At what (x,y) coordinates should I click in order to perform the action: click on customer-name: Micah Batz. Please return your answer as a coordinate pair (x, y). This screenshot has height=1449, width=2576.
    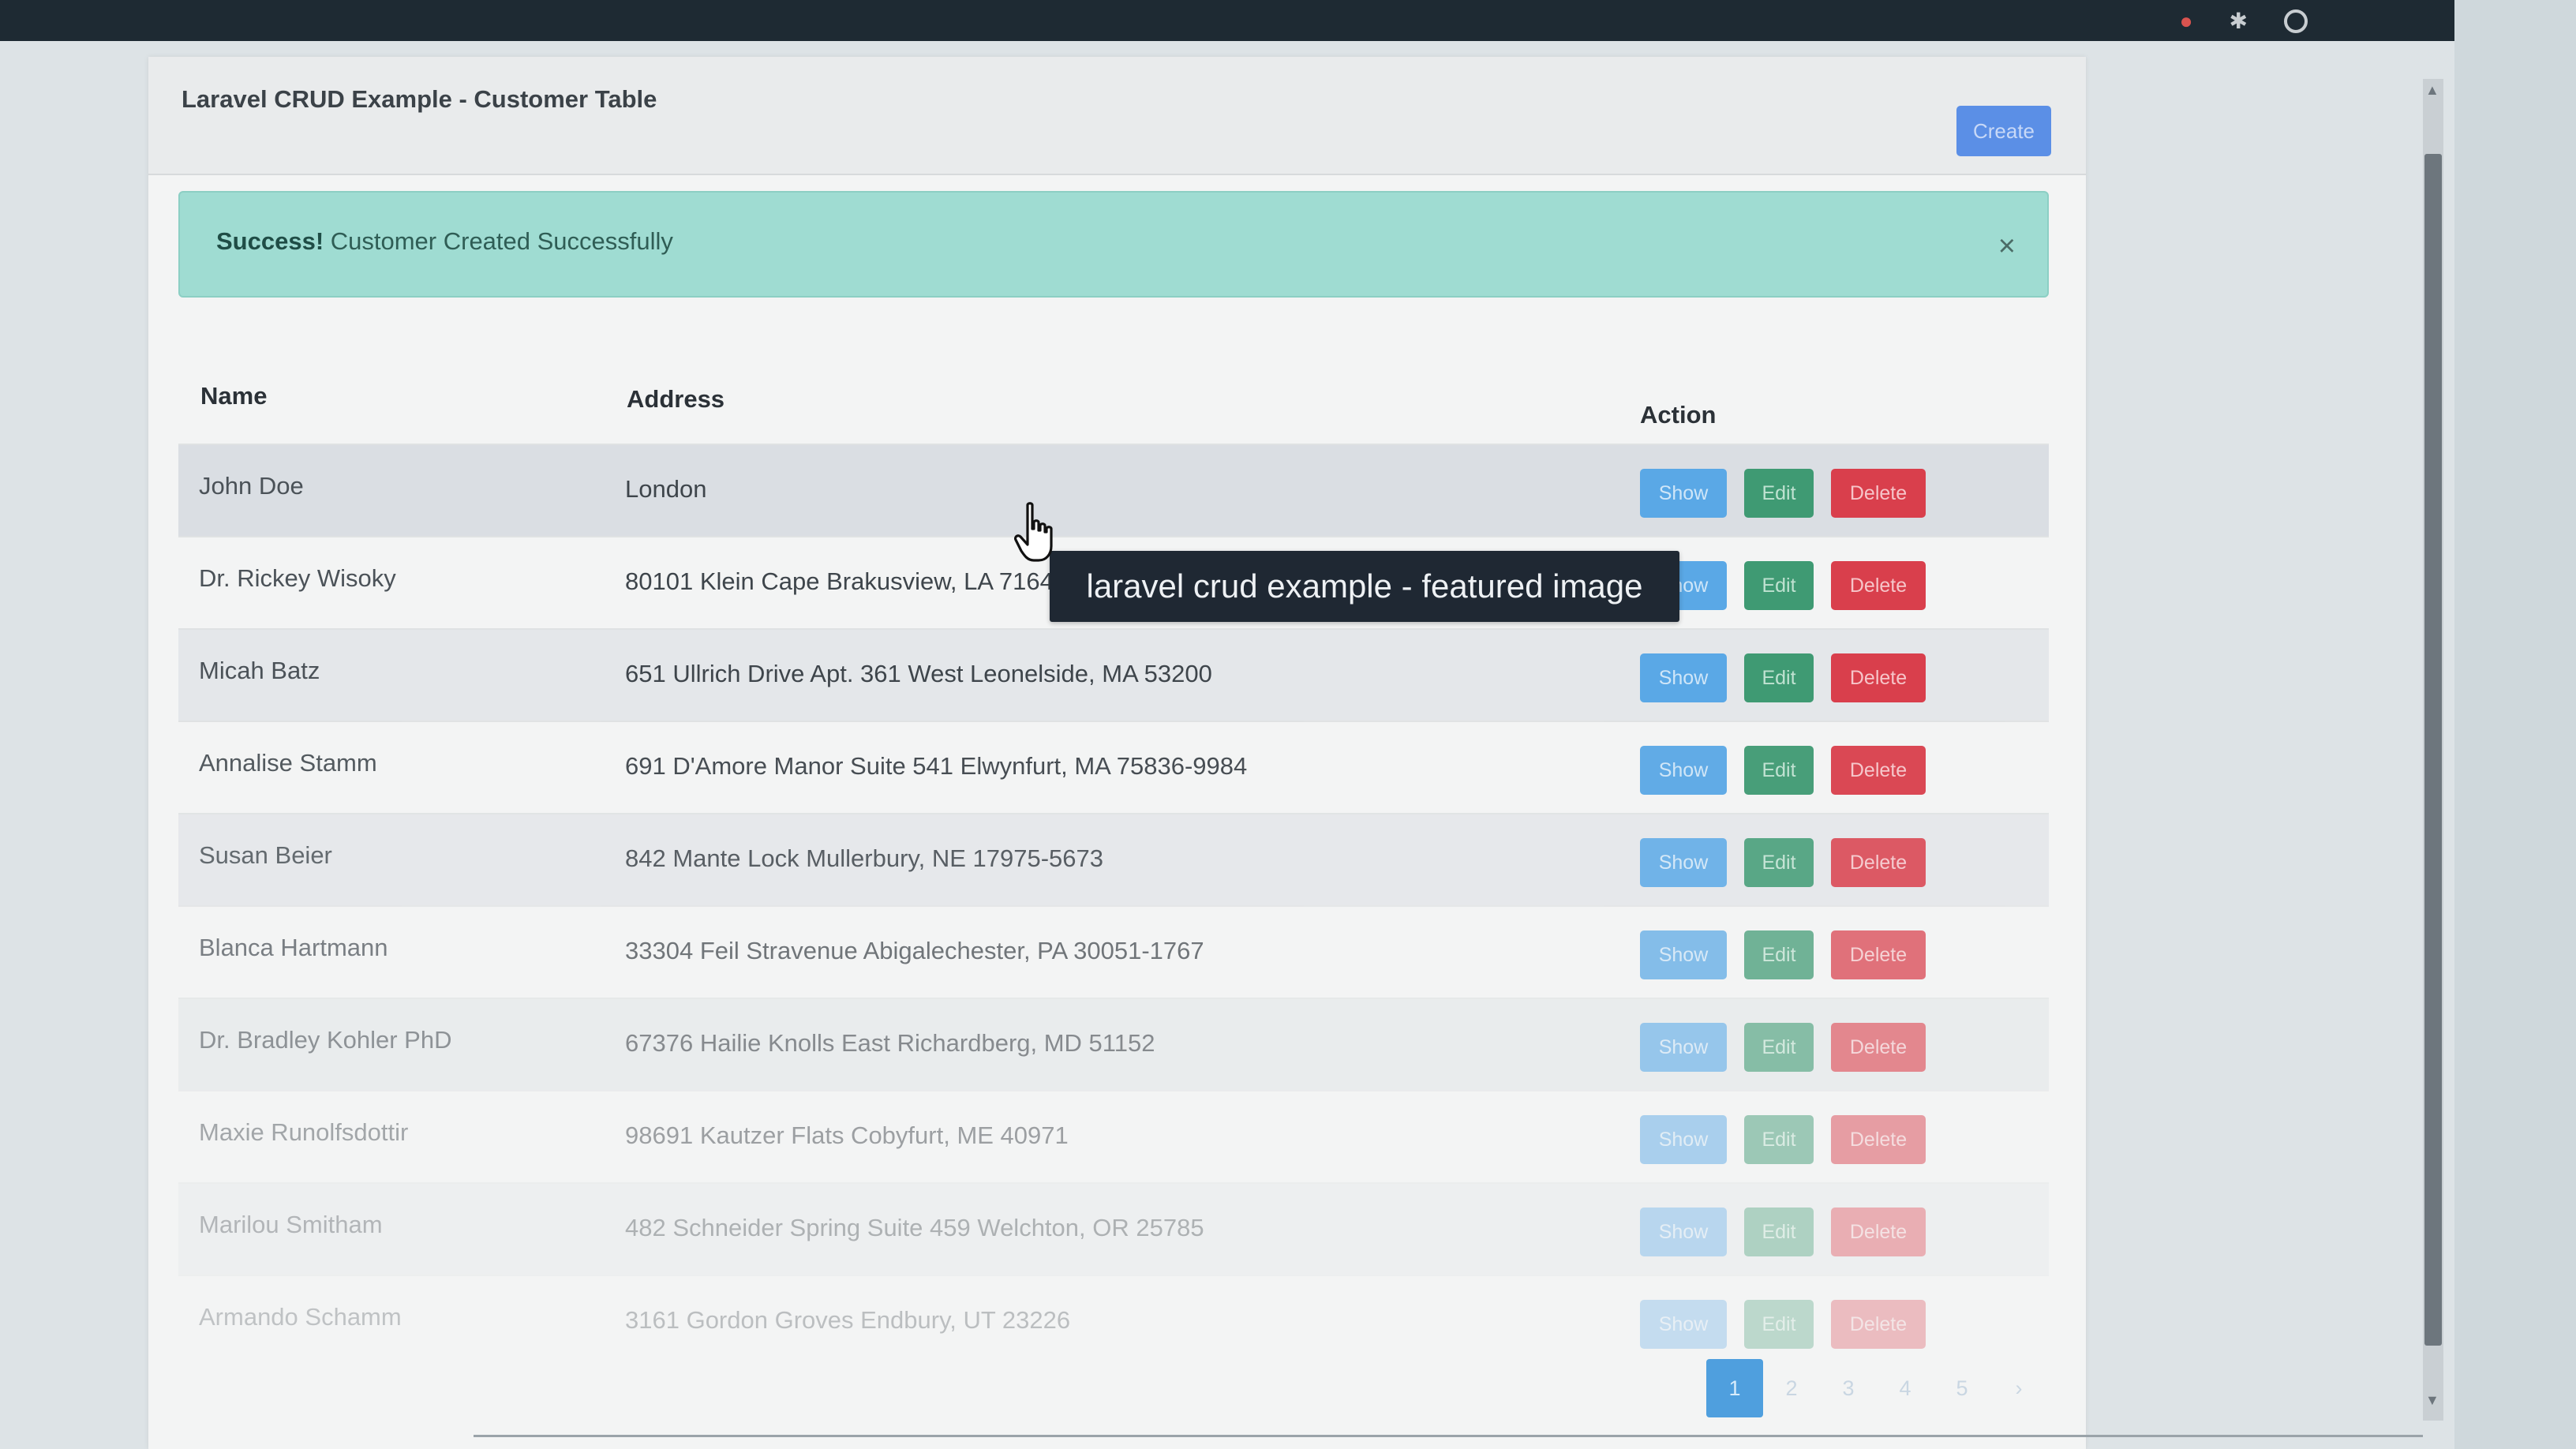
    Looking at the image, I should click on (259, 670).